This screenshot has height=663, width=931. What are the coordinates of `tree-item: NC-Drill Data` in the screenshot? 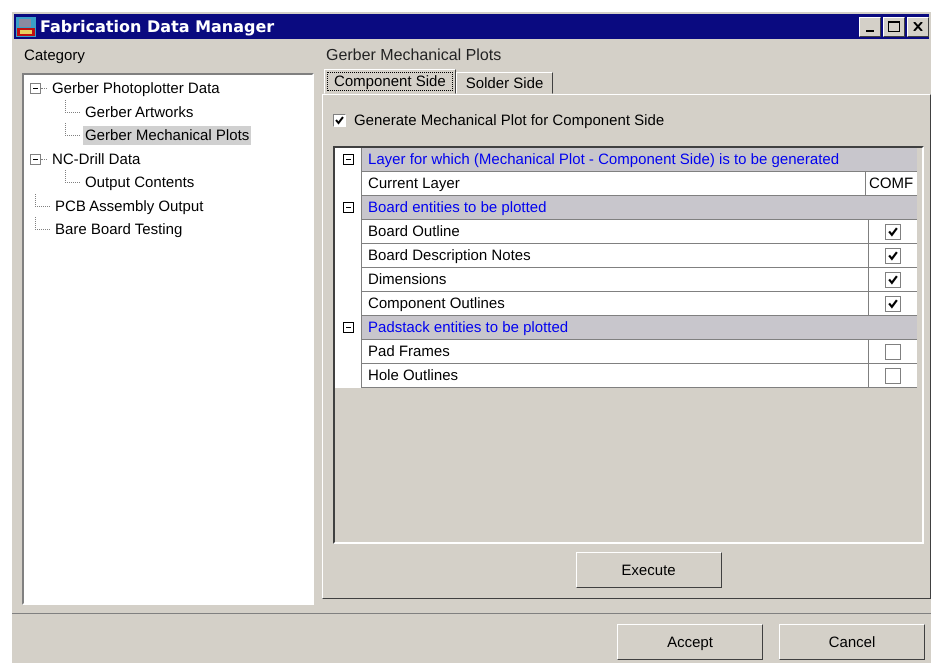 It's located at (96, 159).